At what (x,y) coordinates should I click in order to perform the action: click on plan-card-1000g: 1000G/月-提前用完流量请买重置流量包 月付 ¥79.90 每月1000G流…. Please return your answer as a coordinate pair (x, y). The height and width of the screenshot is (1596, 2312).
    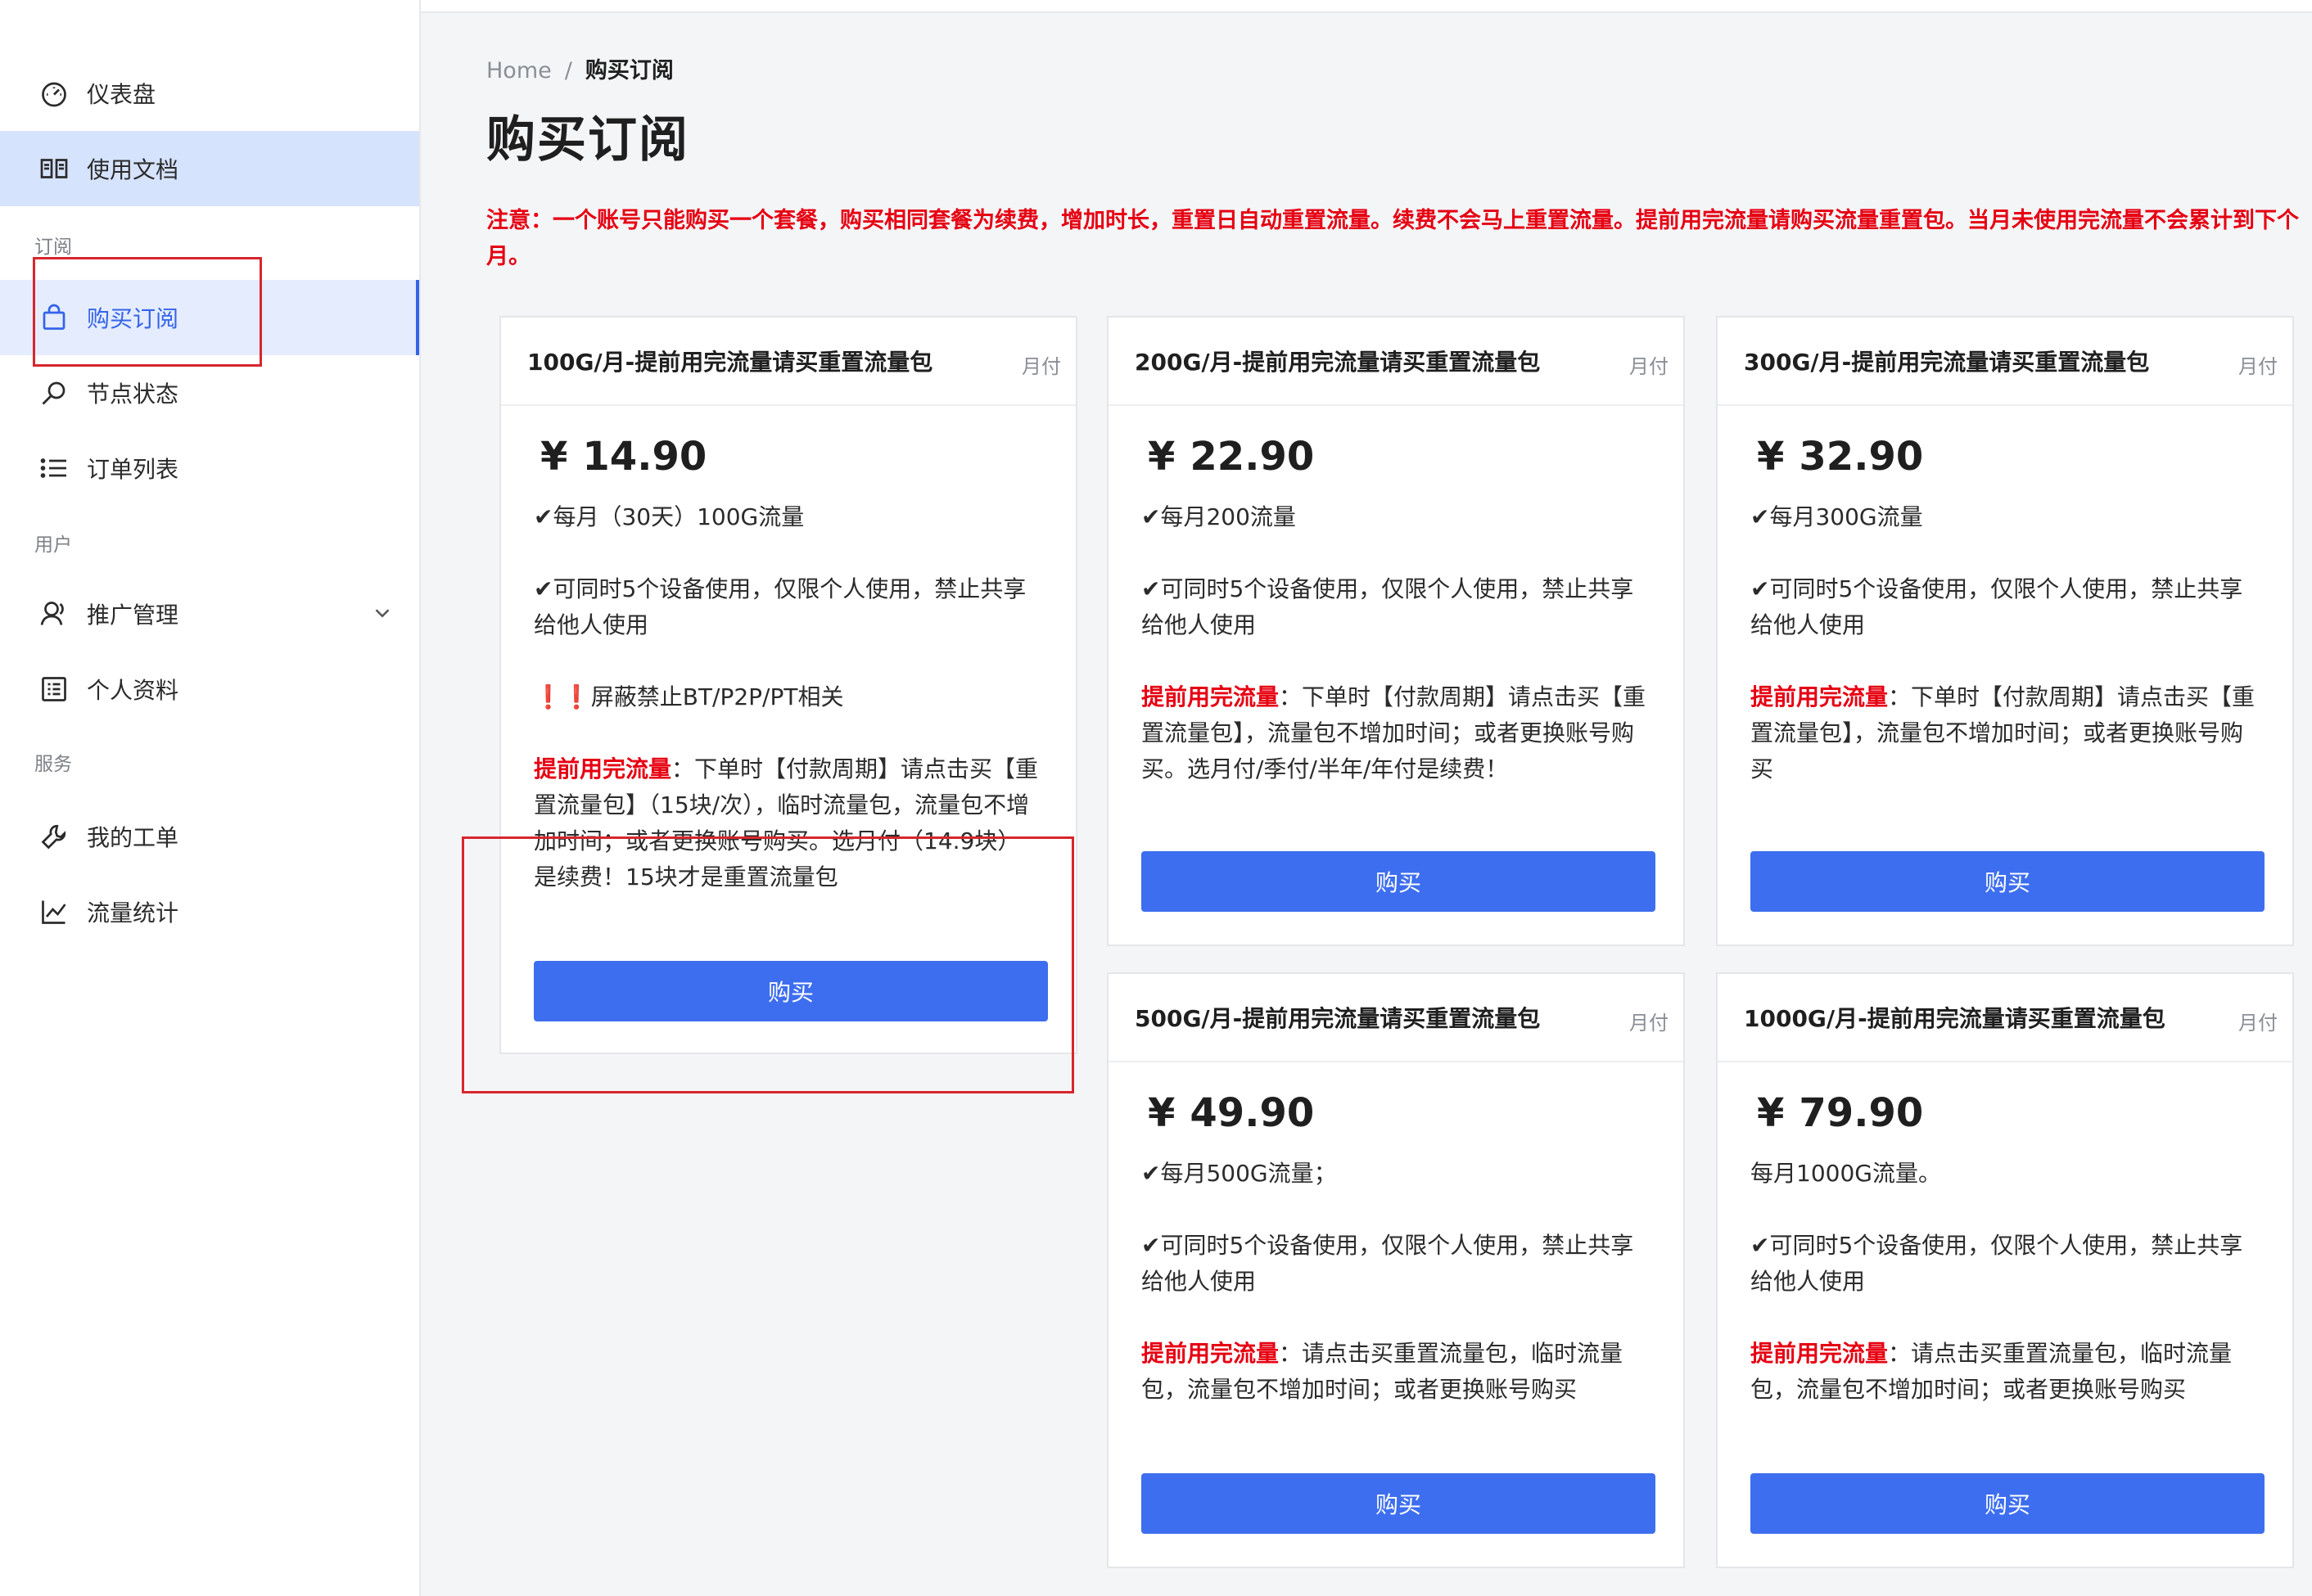
    Looking at the image, I should click on (2005, 1270).